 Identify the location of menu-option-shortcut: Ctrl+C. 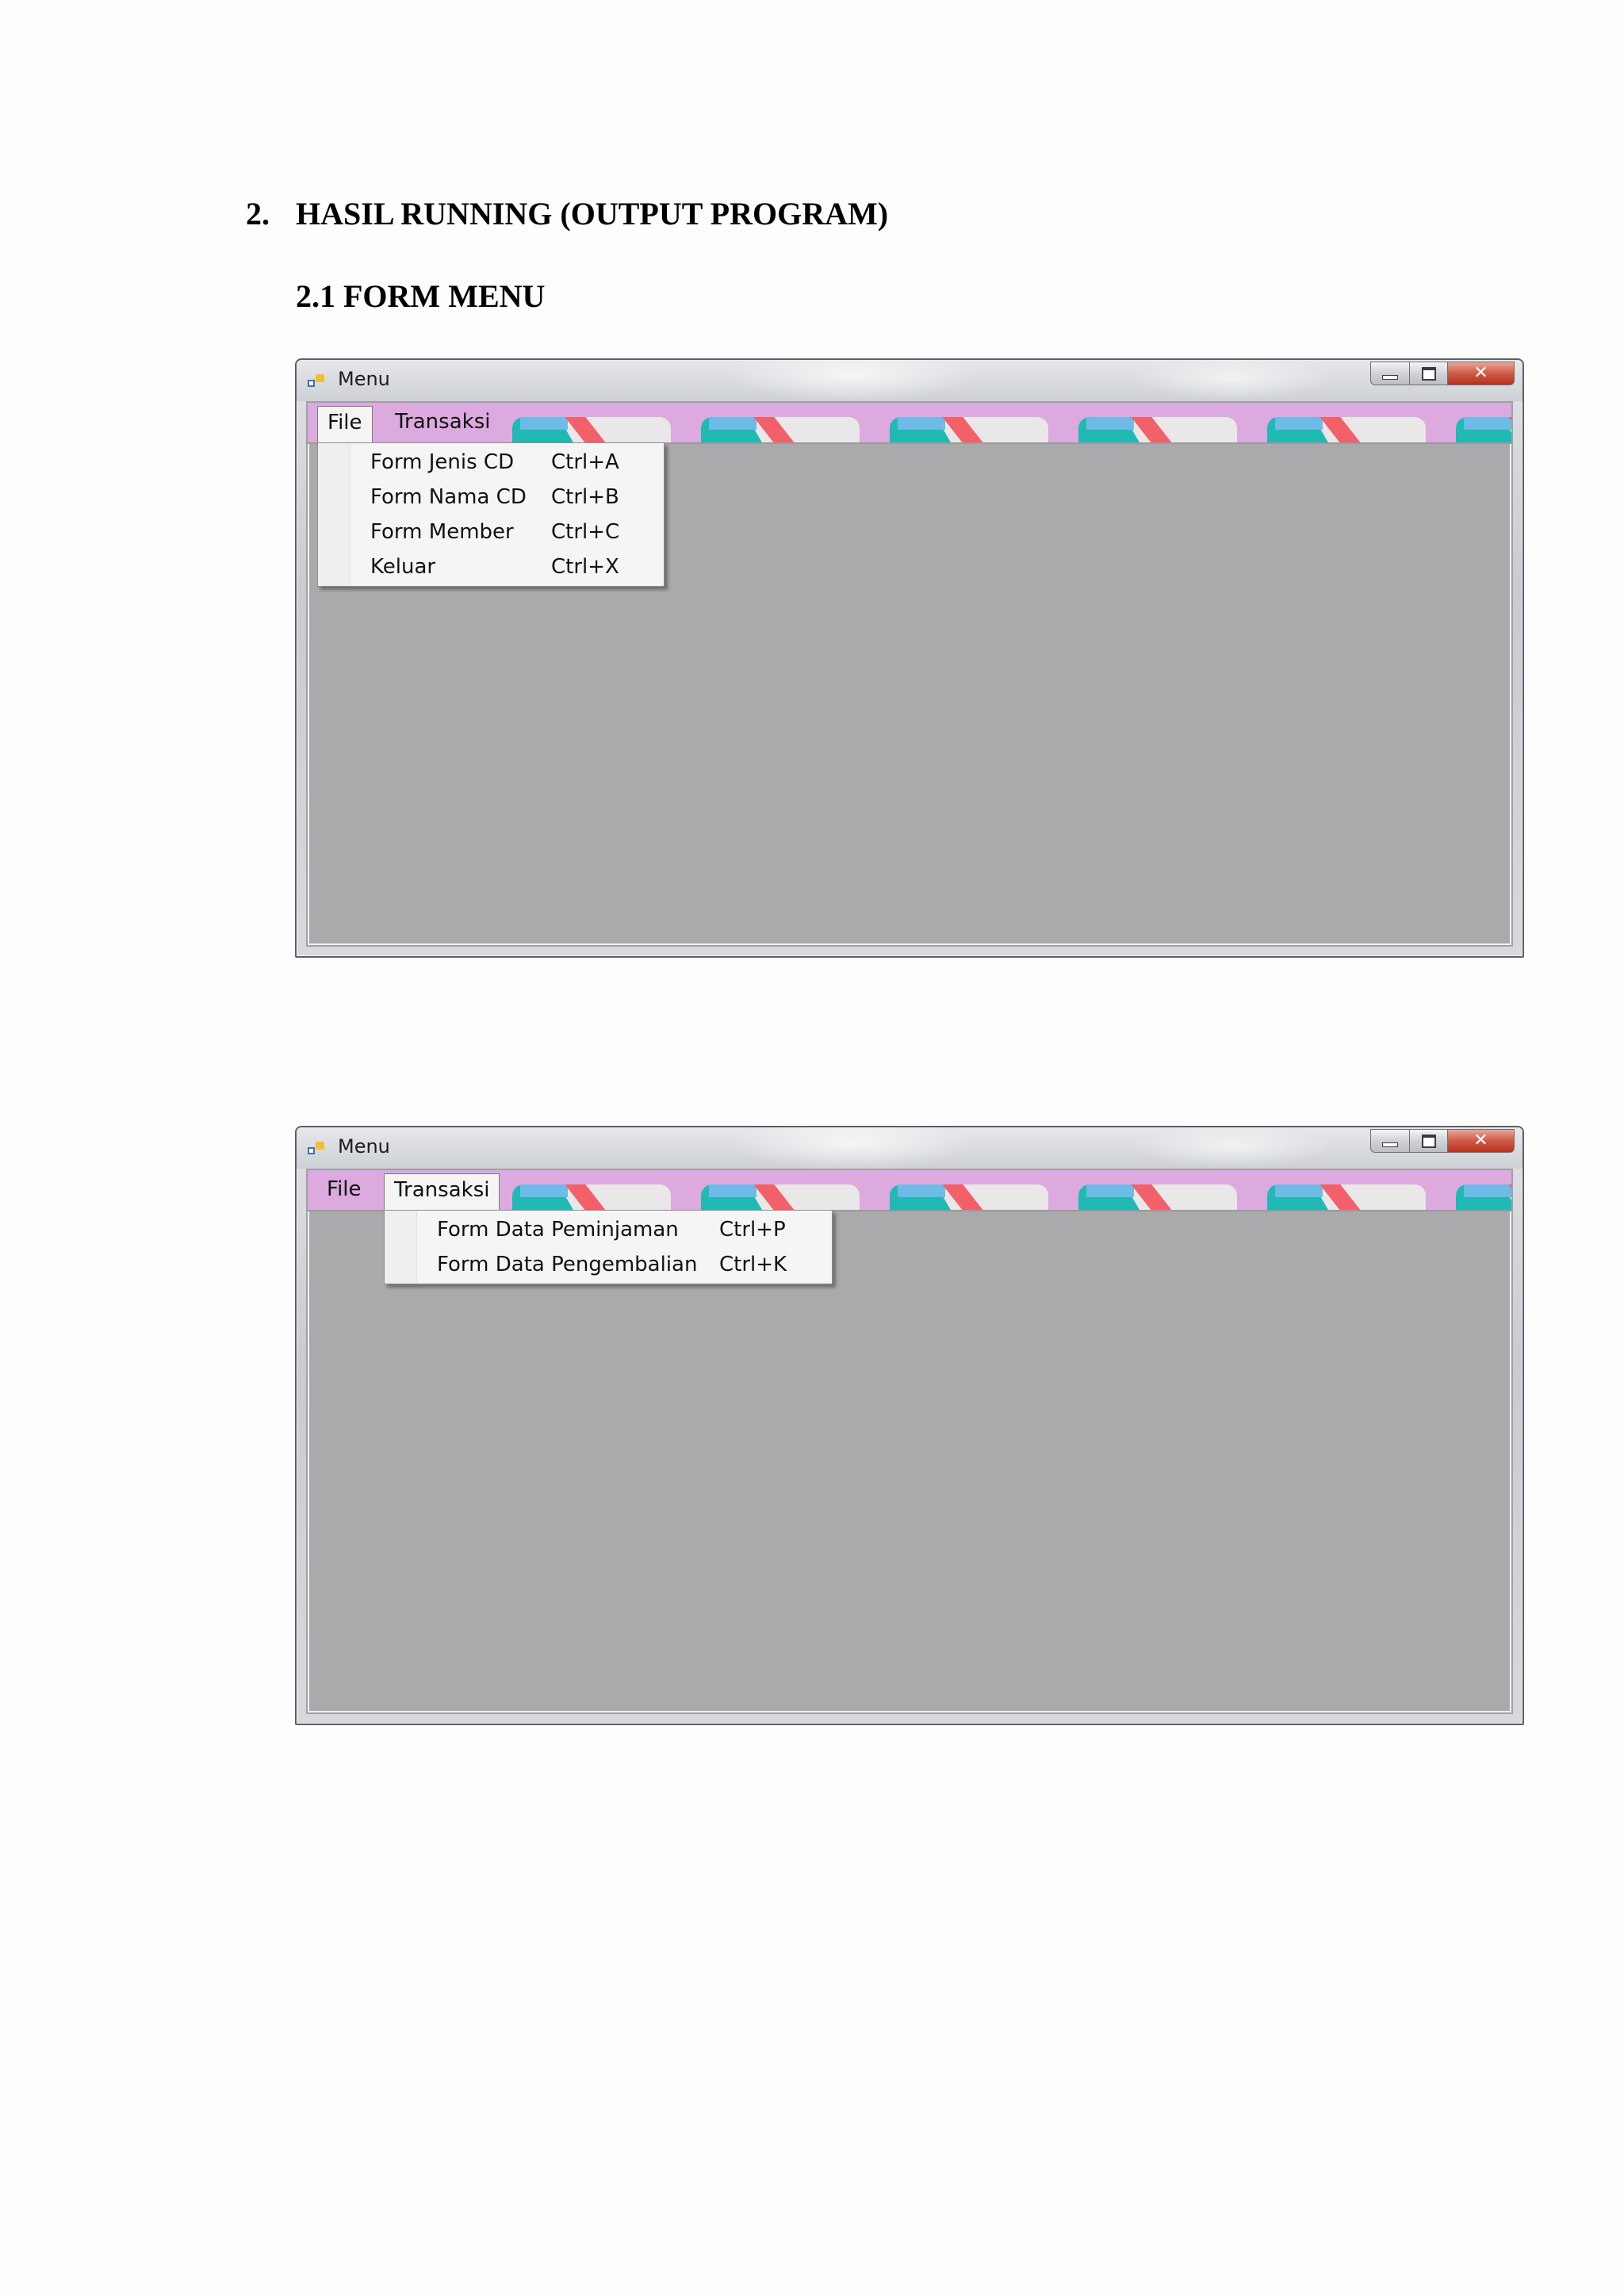
(585, 532).